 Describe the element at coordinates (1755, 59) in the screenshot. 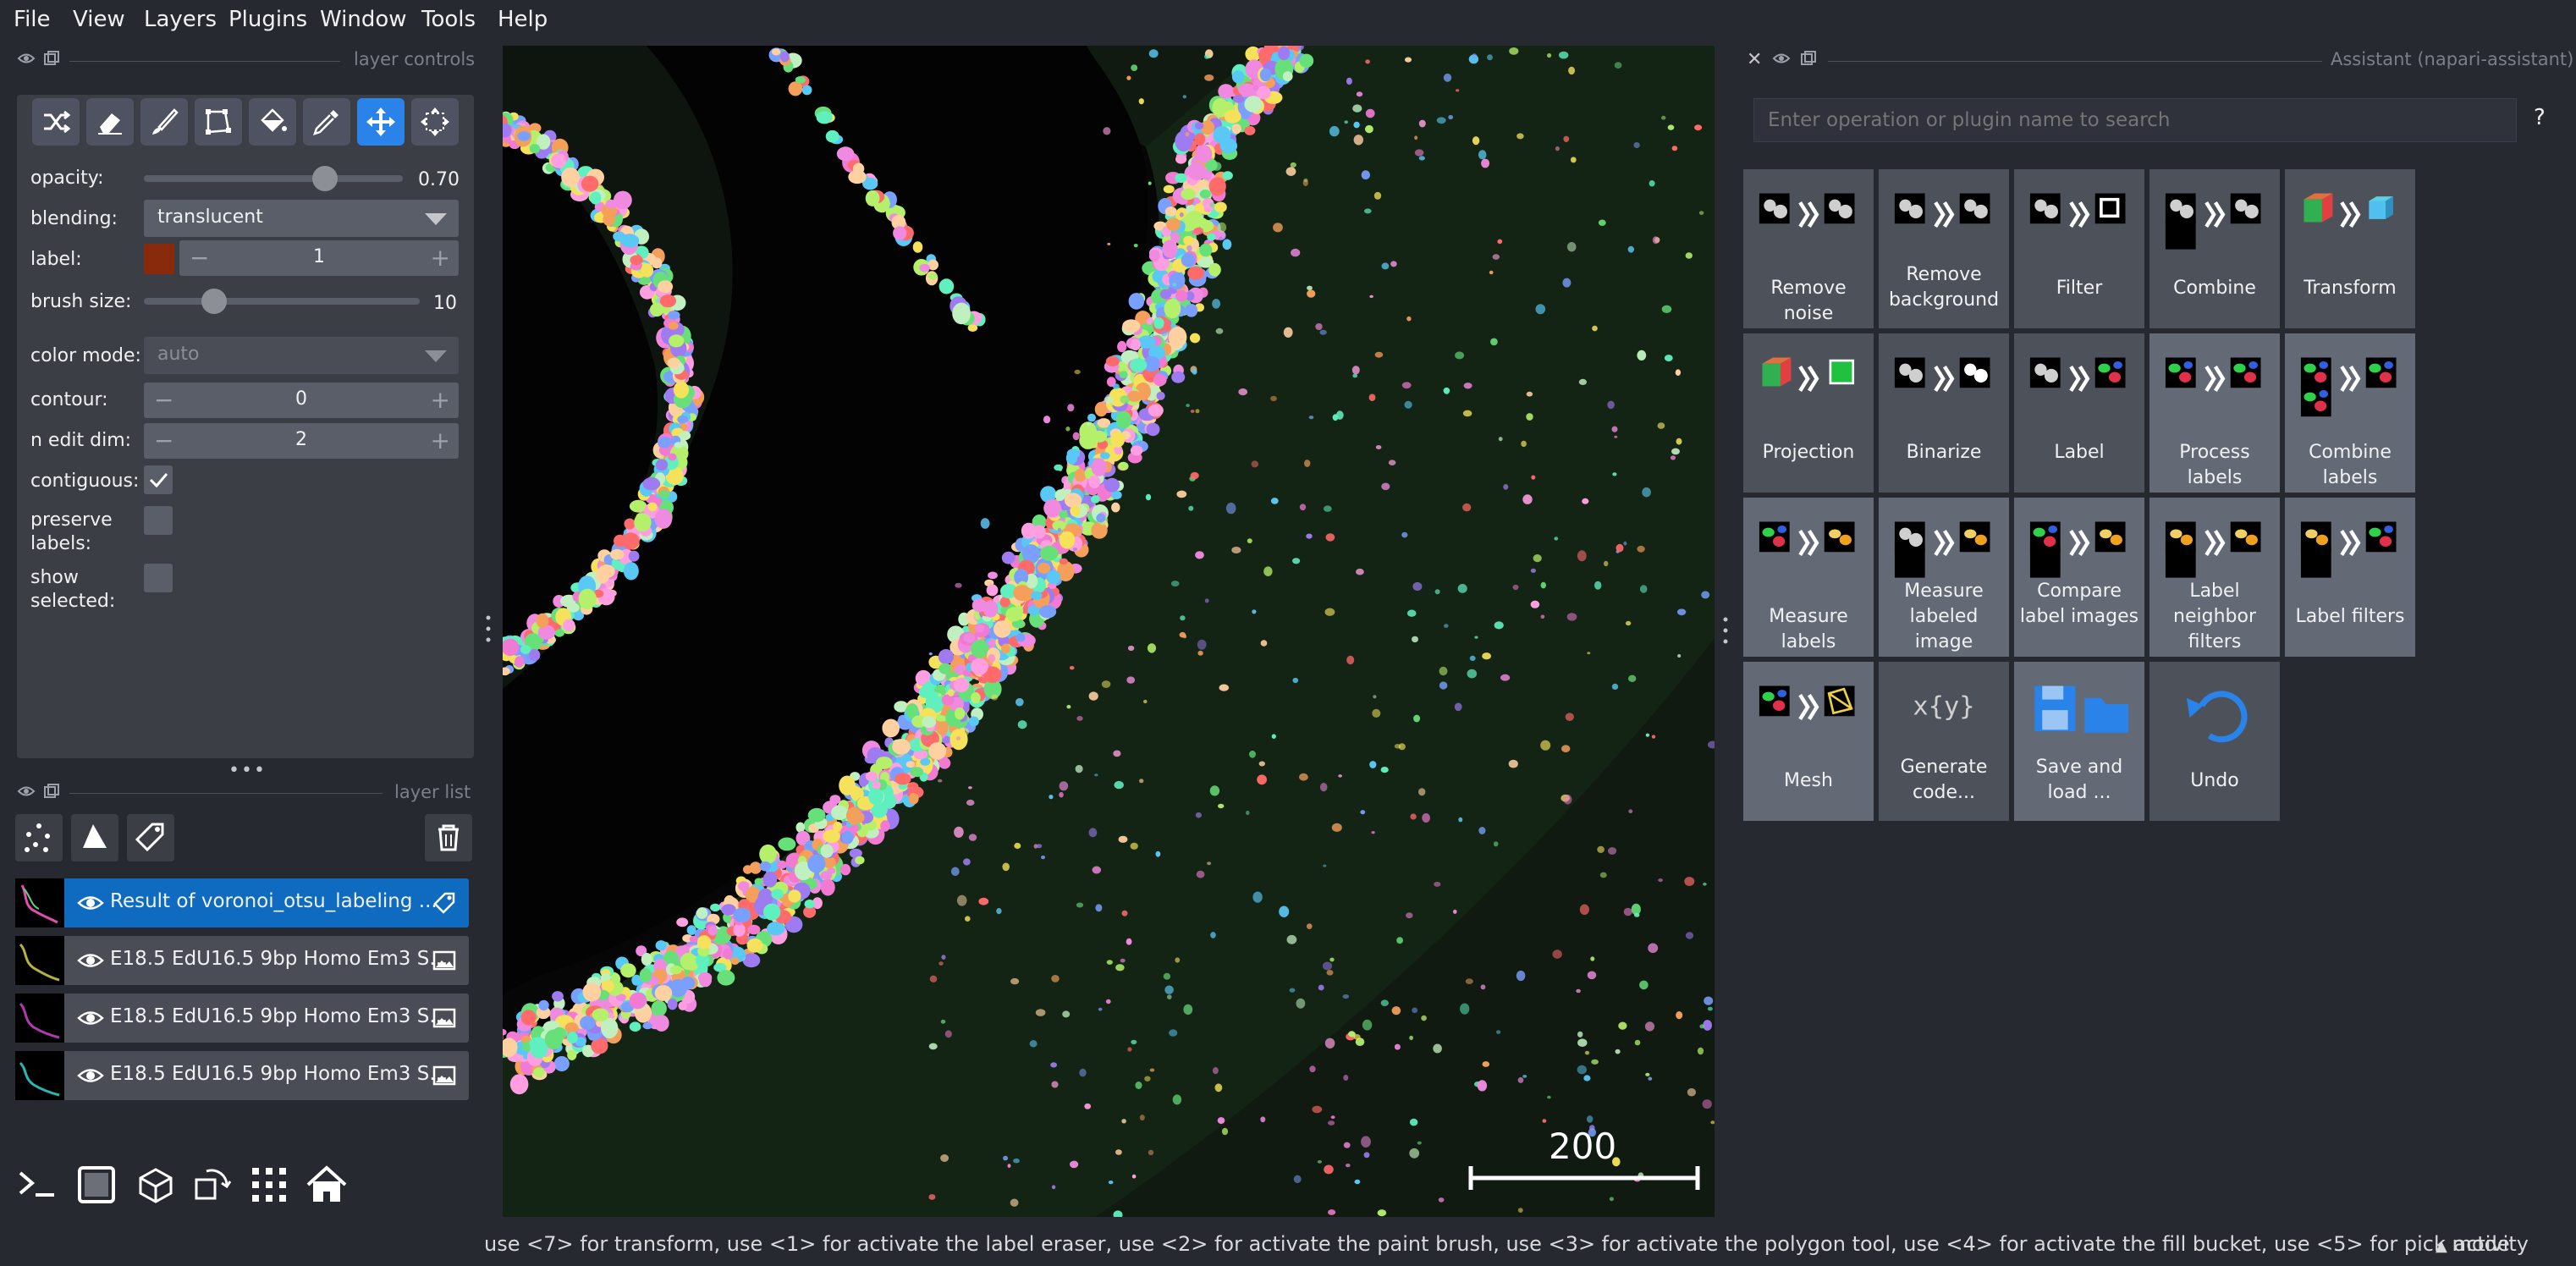

I see `assistant-close-icon: ✕` at that location.